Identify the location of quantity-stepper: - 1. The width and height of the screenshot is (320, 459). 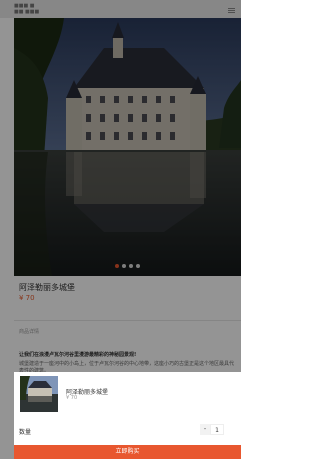
(212, 429).